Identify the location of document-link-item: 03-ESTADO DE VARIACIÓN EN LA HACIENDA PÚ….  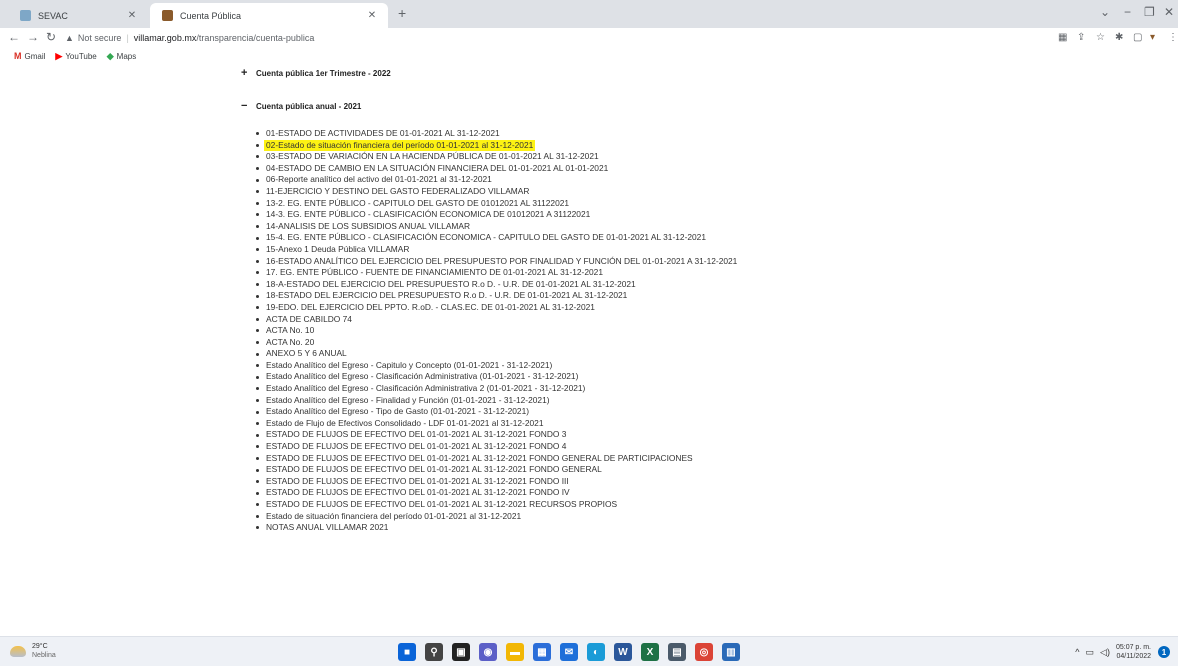
(497, 157).